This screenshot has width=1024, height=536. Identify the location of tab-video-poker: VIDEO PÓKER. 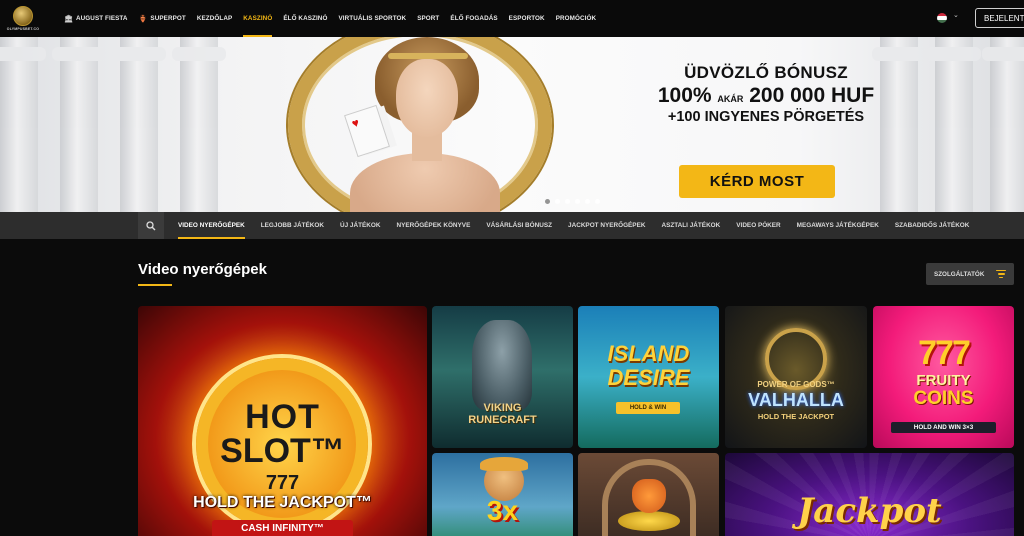
(758, 225).